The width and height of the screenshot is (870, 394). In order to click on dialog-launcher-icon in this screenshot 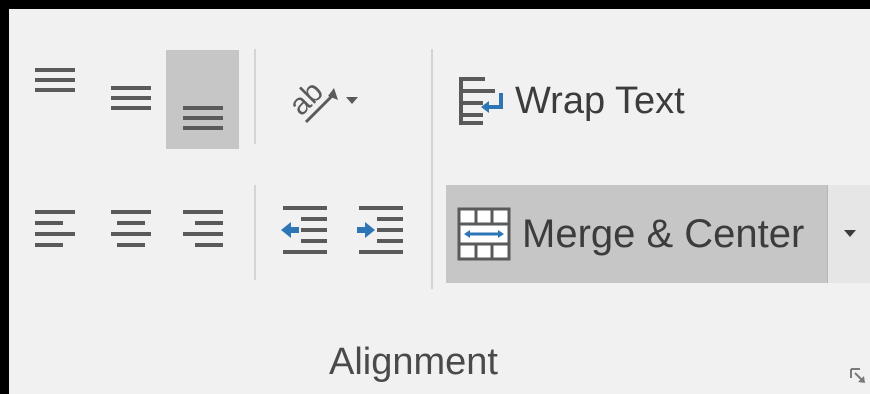, I will do `click(858, 376)`.